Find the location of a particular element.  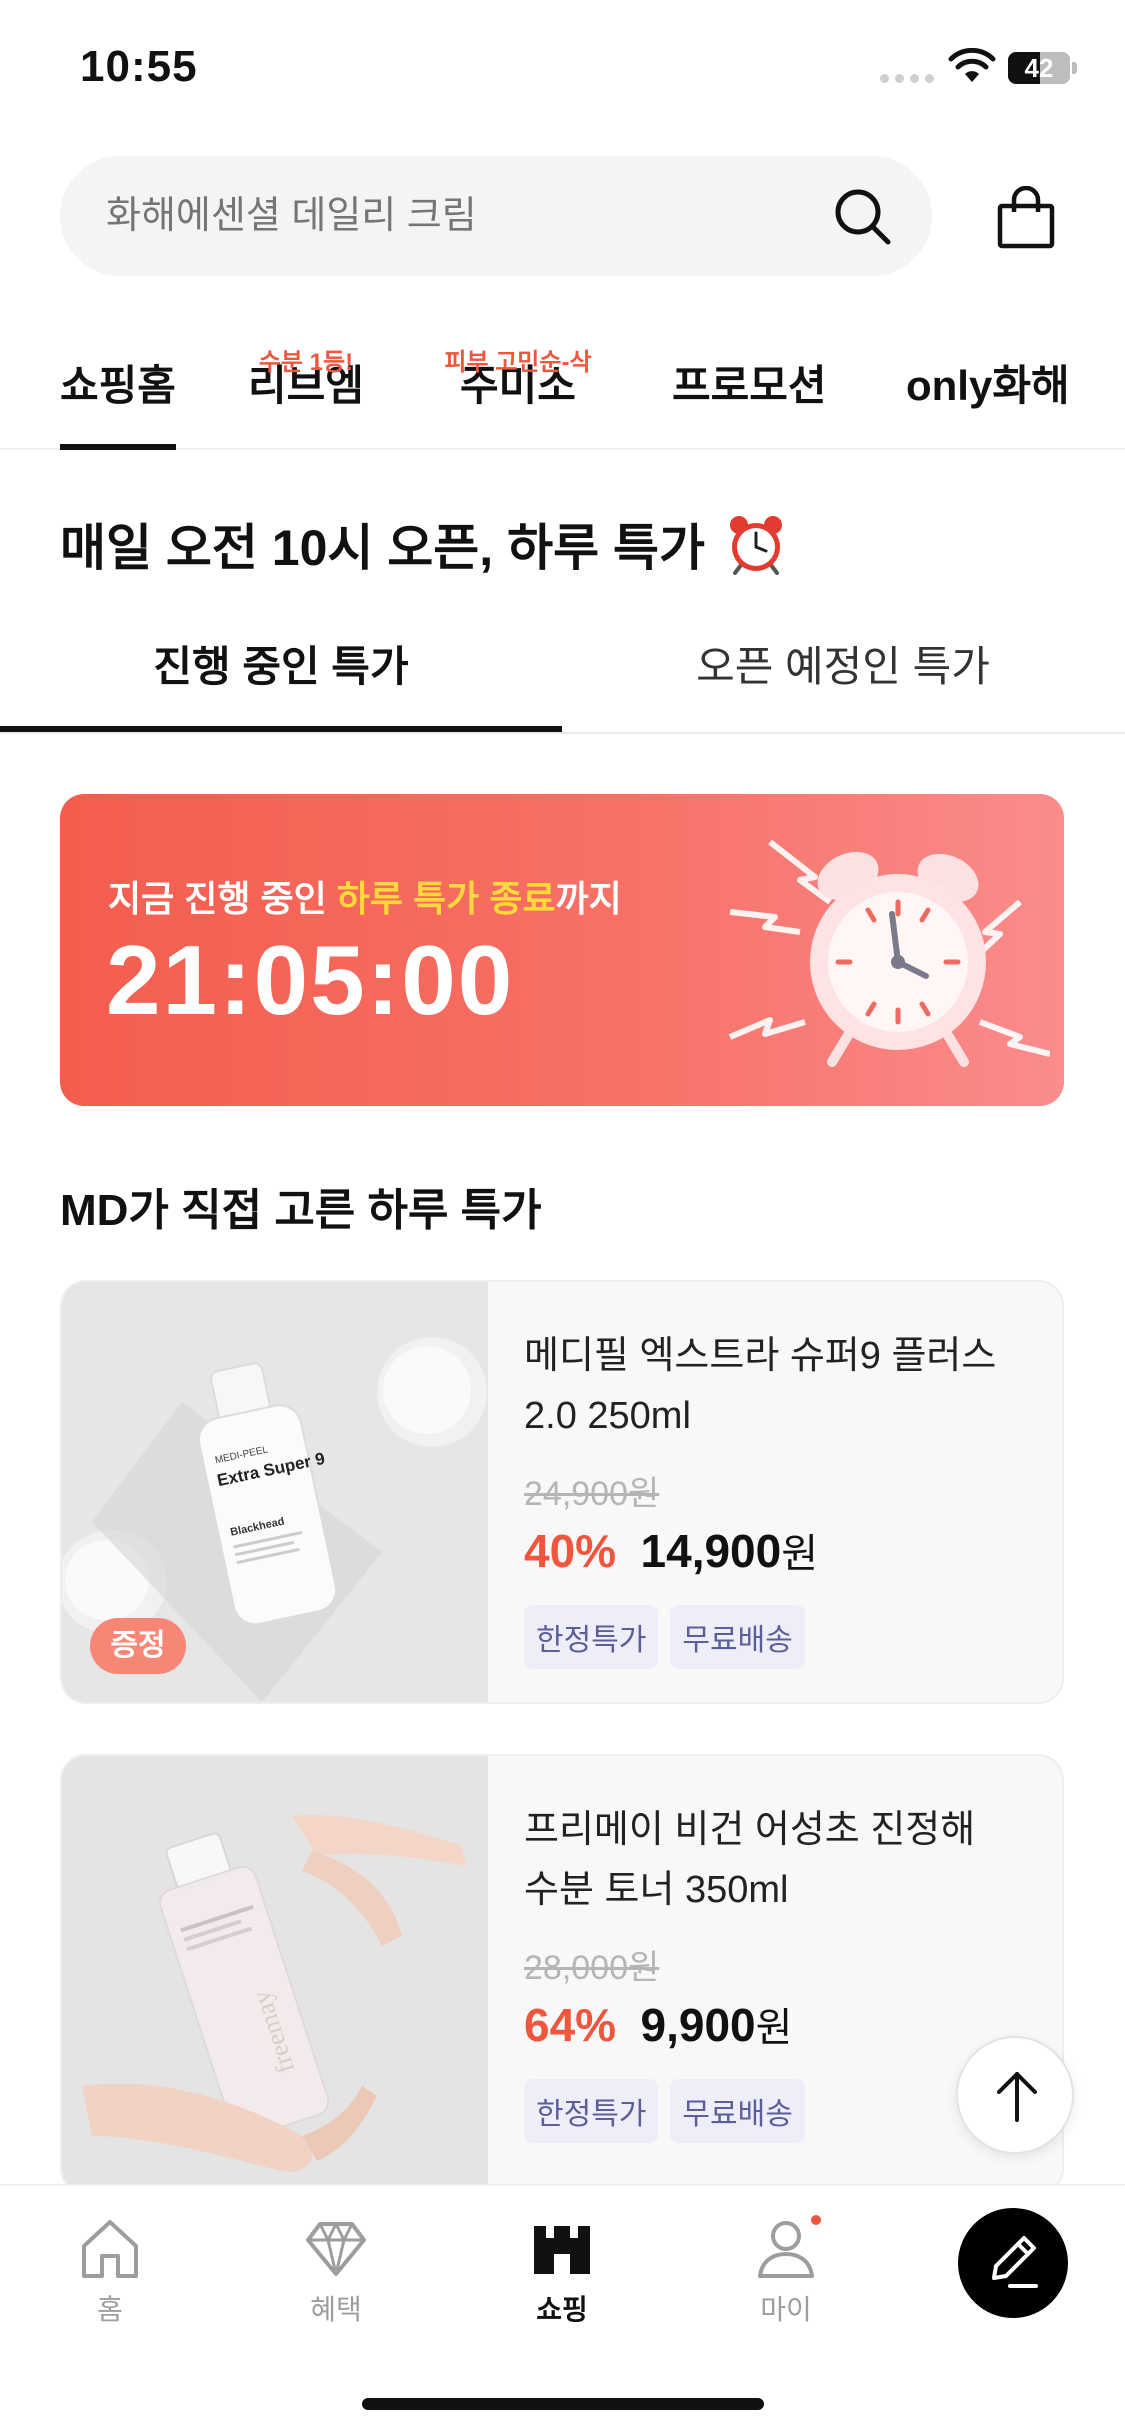

countdown-timer: 21:05:00 is located at coordinates (310, 980).